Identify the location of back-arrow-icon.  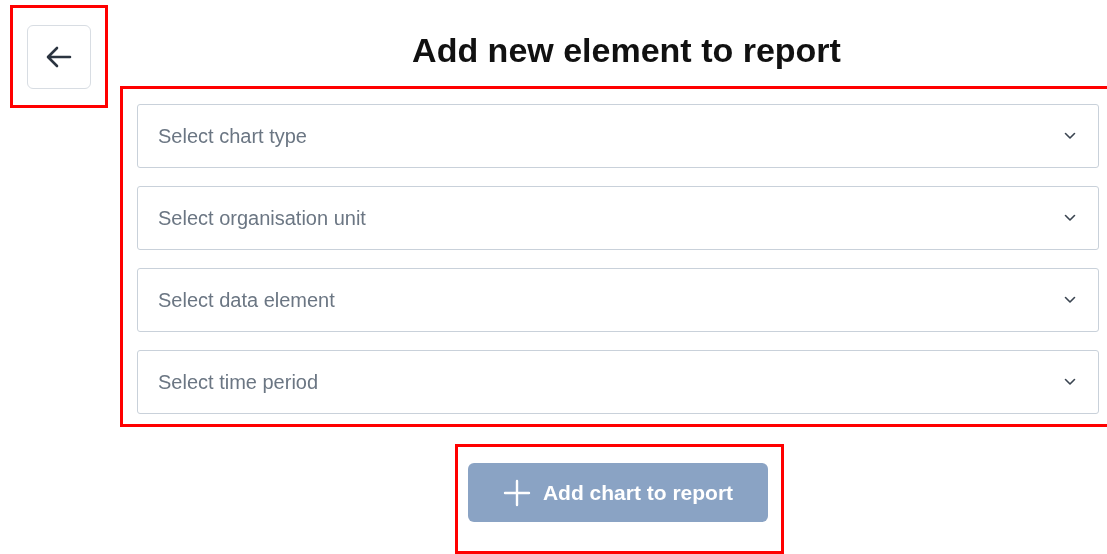
(59, 56).